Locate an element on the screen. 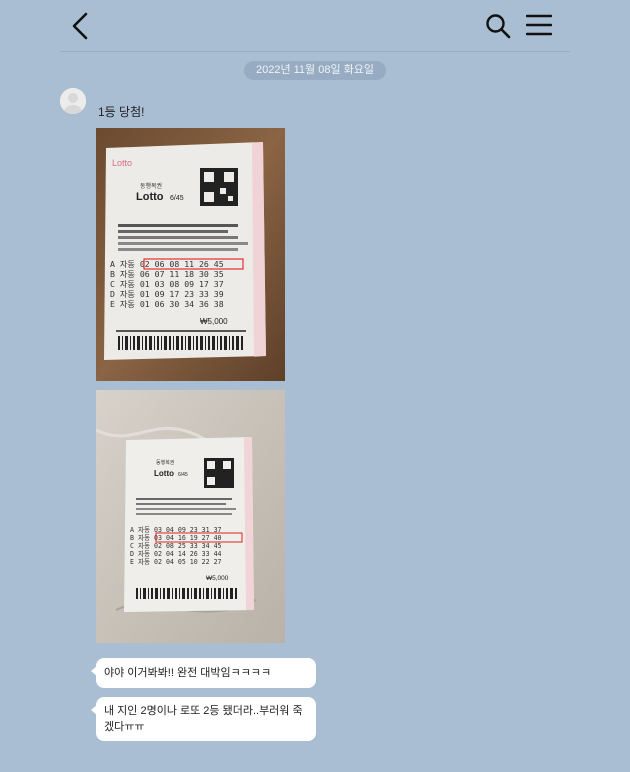 This screenshot has width=630, height=772. hamburger-menu-icon is located at coordinates (539, 25).